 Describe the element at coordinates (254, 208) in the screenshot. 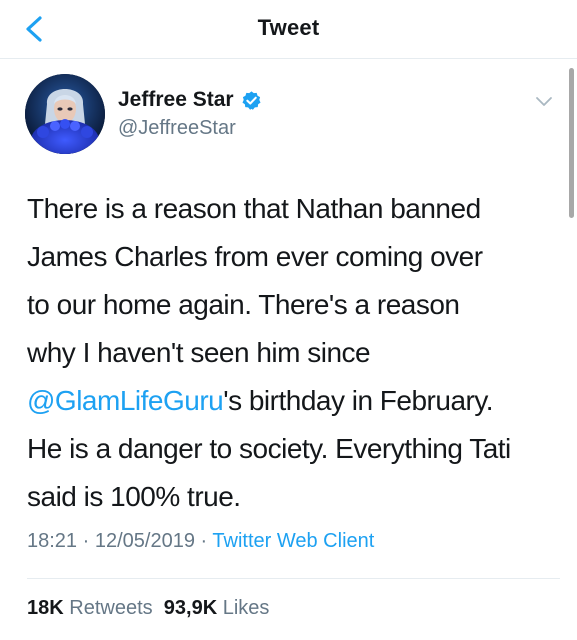

I see `tweet-line: There is a reason that Nathan banned` at that location.